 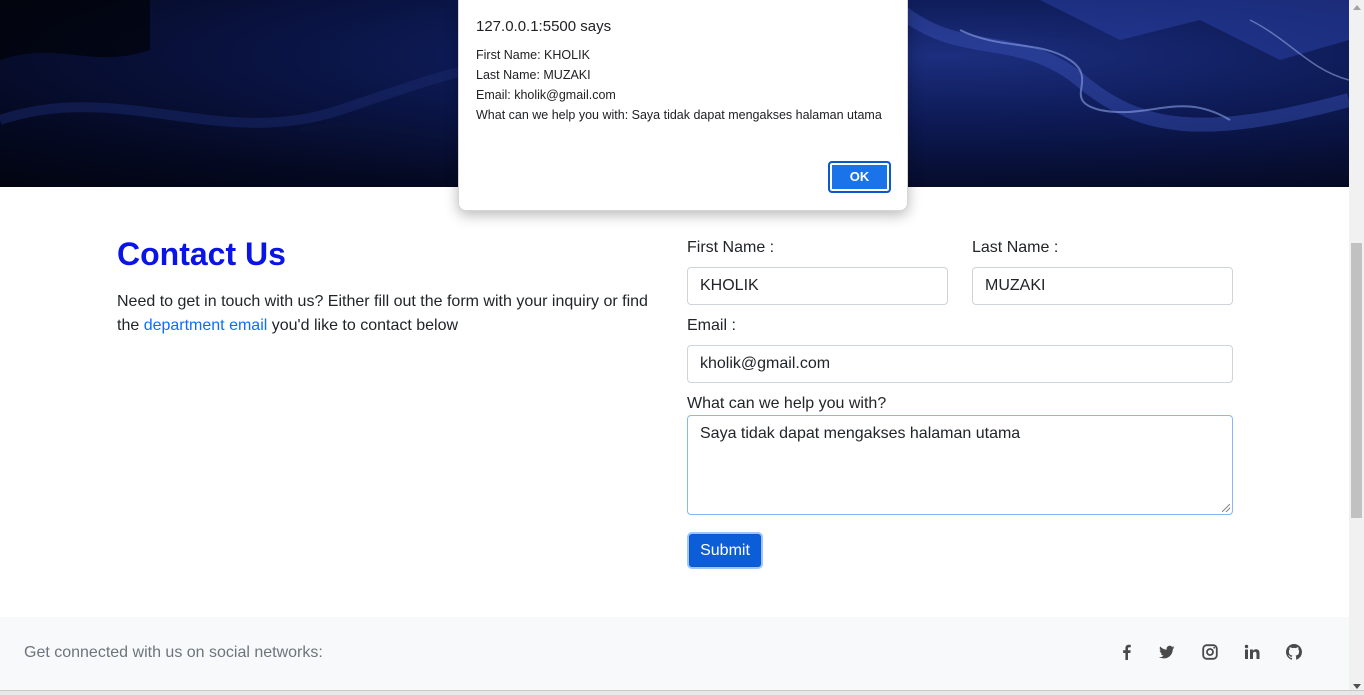 I want to click on dialog-line-first-name: First Name: KHOLIK, so click(x=533, y=55).